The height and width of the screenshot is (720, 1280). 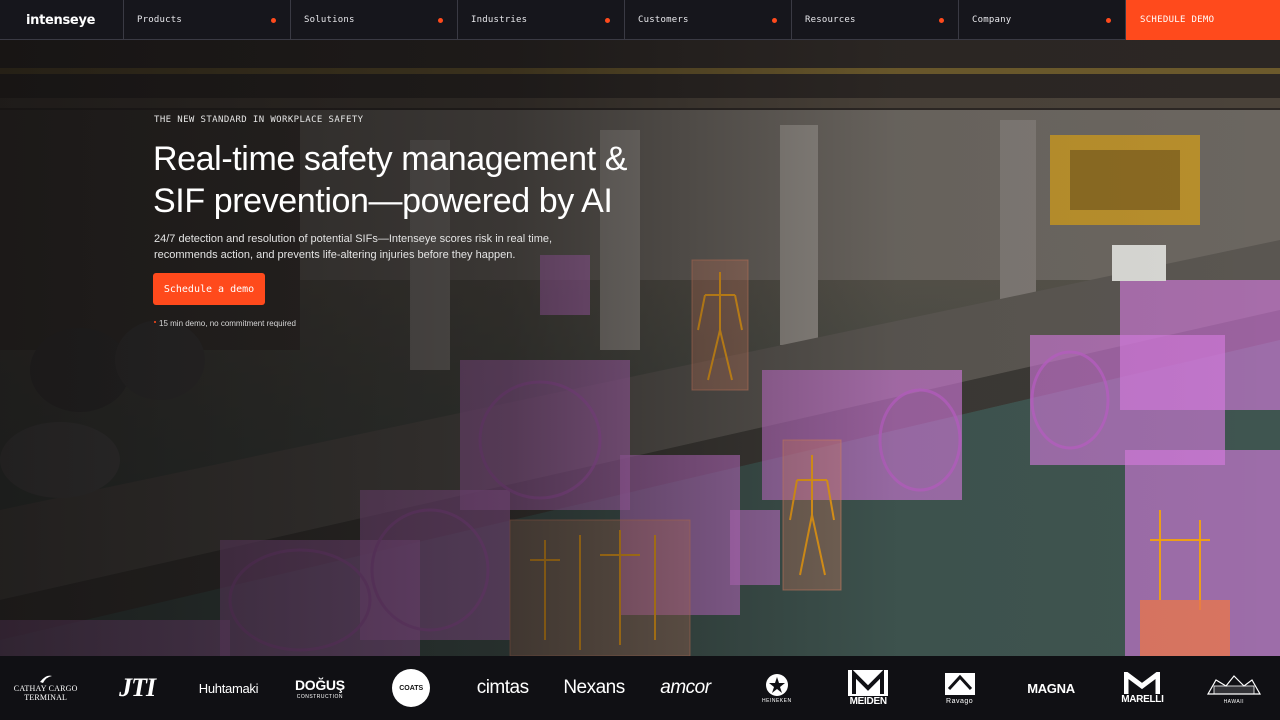 I want to click on jti-logo: JTI, so click(x=136, y=688).